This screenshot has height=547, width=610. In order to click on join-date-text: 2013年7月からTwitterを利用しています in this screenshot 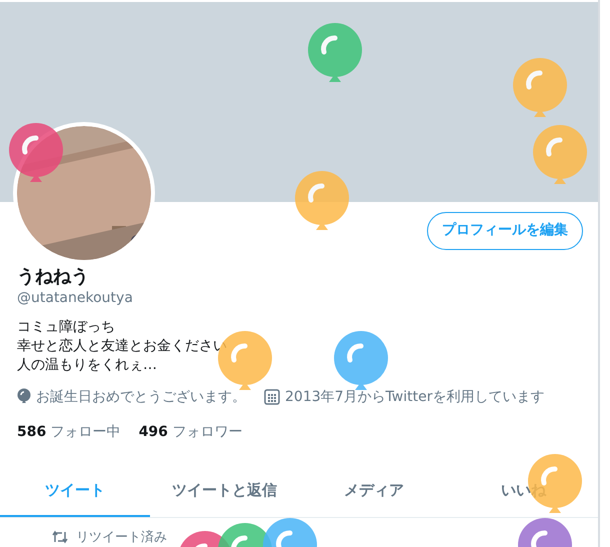, I will do `click(414, 397)`.